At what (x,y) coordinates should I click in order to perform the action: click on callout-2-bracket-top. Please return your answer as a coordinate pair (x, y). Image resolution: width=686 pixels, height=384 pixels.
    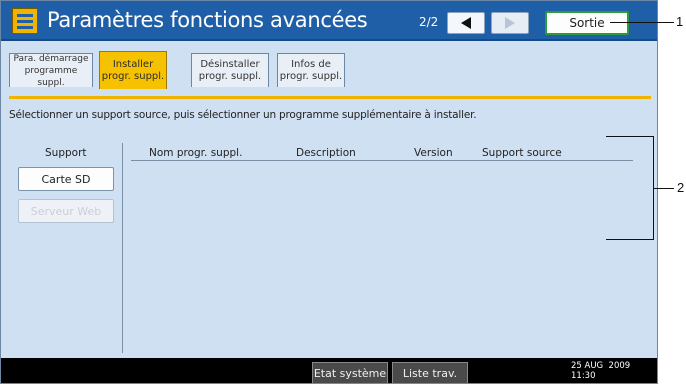
    Looking at the image, I should click on (630, 136).